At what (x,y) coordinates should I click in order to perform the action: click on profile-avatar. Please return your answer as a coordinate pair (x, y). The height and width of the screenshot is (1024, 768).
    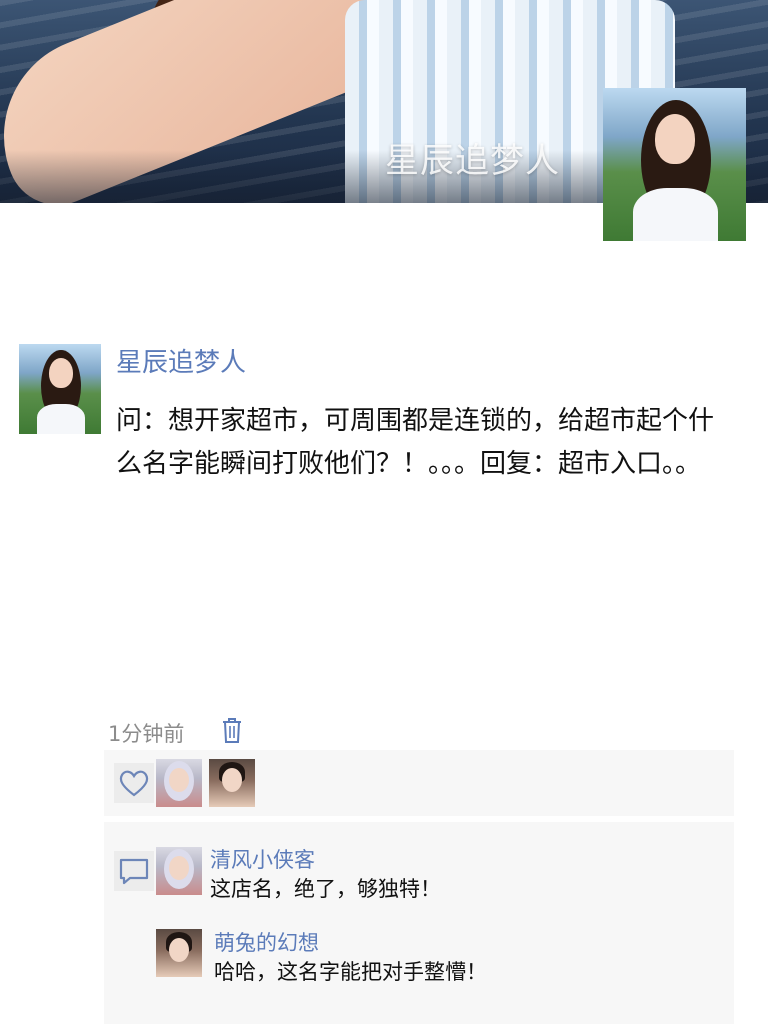
    Looking at the image, I should click on (674, 164).